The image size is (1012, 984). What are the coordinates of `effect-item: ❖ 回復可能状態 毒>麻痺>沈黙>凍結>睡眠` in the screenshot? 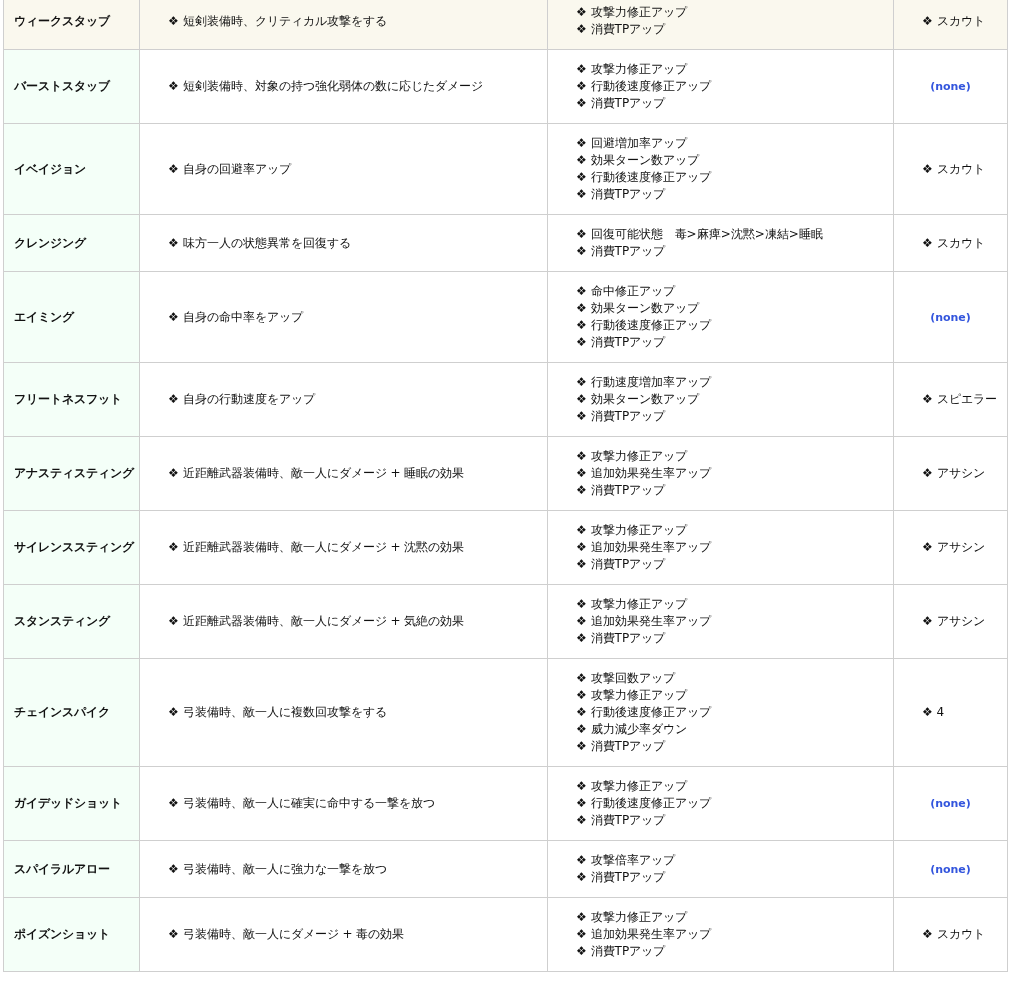 It's located at (700, 234).